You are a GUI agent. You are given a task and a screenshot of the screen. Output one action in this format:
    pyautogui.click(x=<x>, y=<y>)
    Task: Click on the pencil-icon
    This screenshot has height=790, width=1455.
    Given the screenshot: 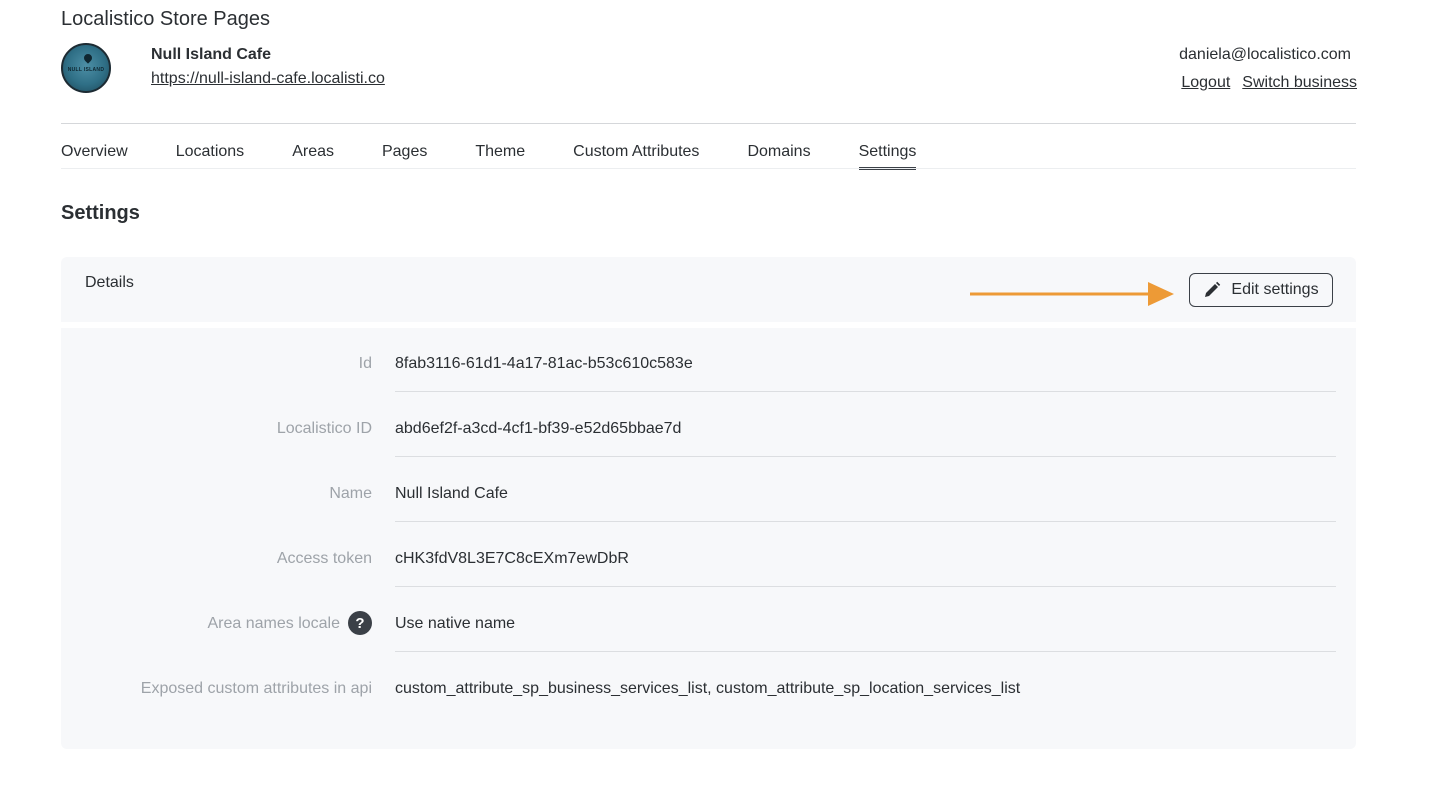 What is the action you would take?
    pyautogui.click(x=1213, y=289)
    